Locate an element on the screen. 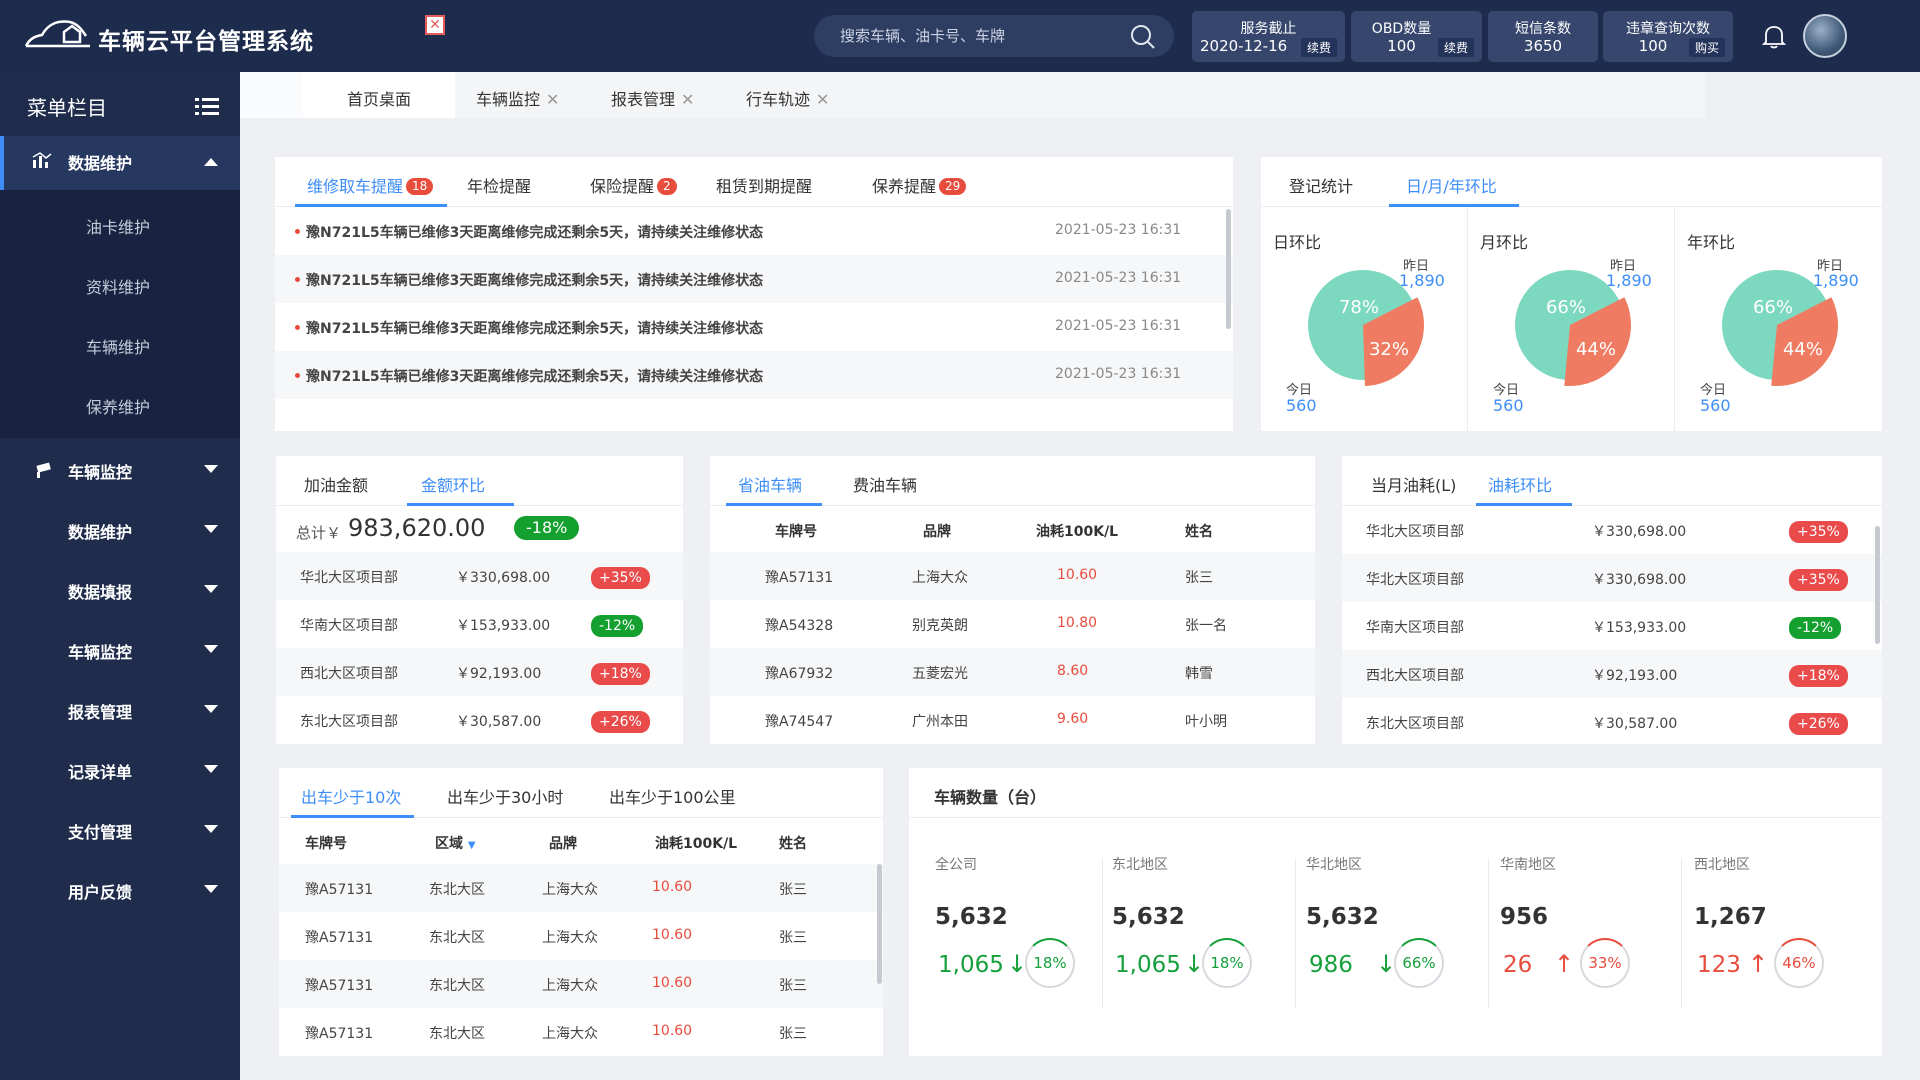 The width and height of the screenshot is (1920, 1080). sidebar-subitem: 车辆维护 is located at coordinates (118, 346).